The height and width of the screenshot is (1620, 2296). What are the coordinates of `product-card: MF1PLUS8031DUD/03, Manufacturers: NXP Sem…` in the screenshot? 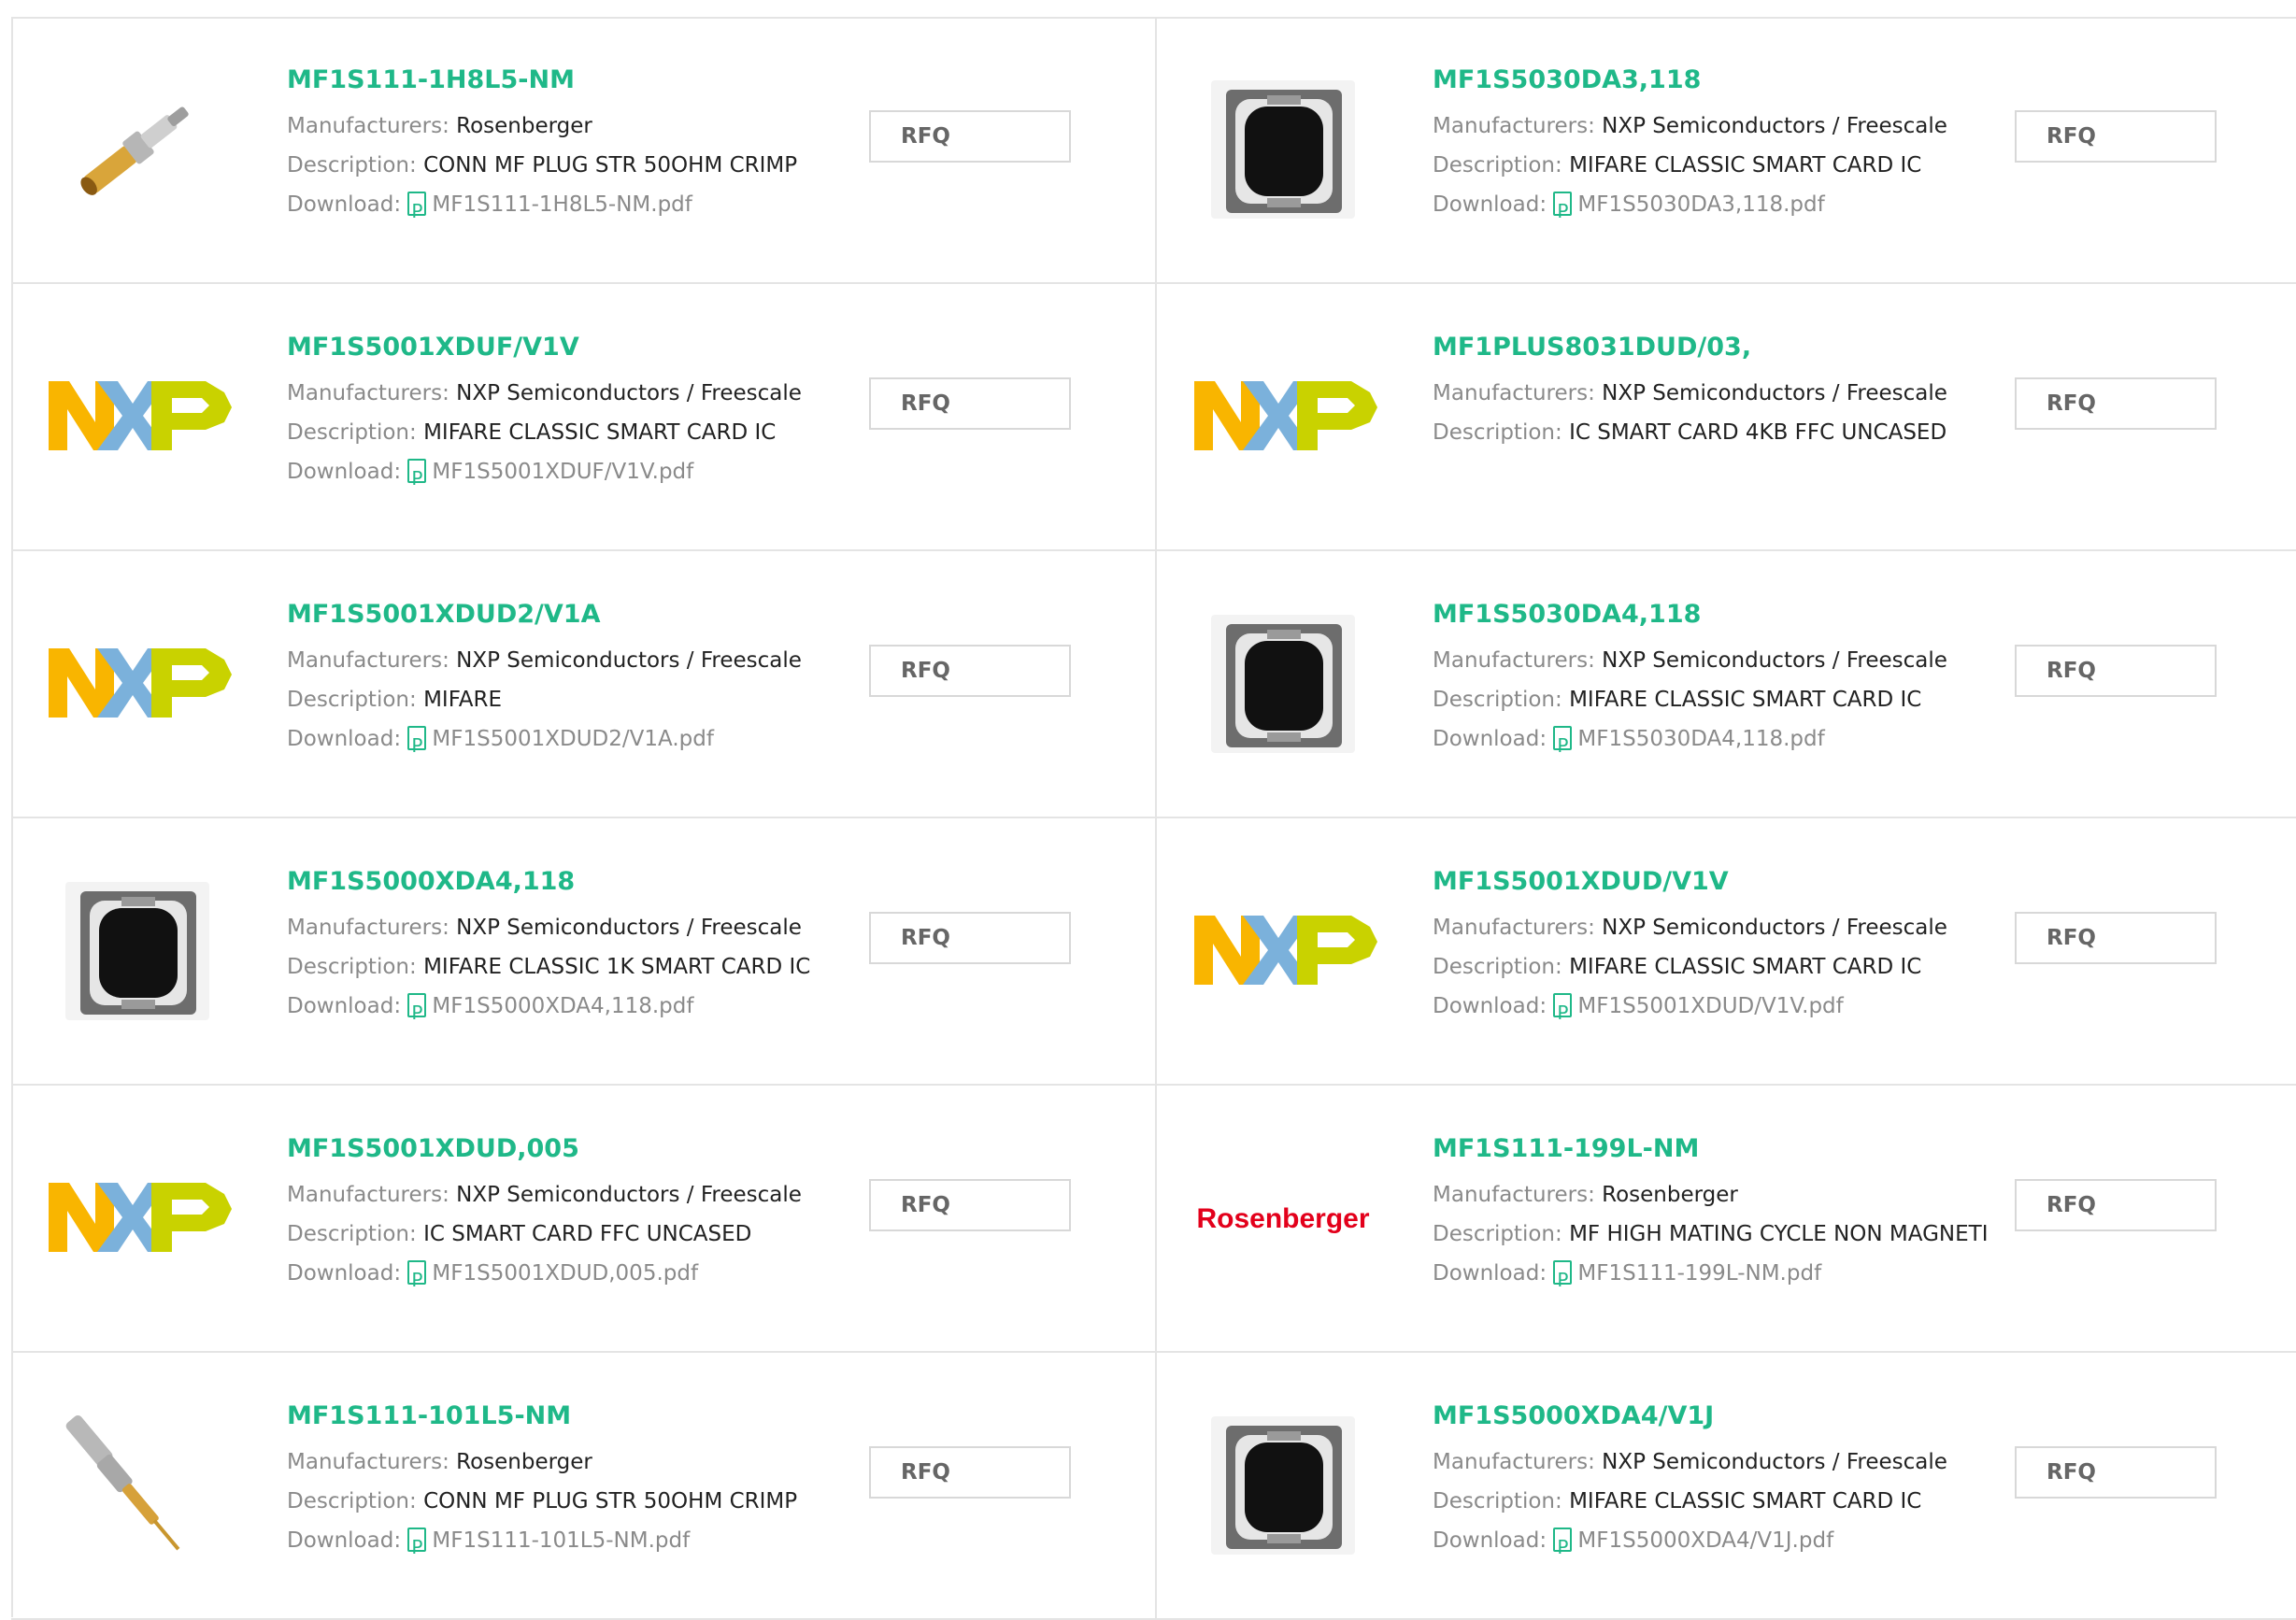 It's located at (1726, 418).